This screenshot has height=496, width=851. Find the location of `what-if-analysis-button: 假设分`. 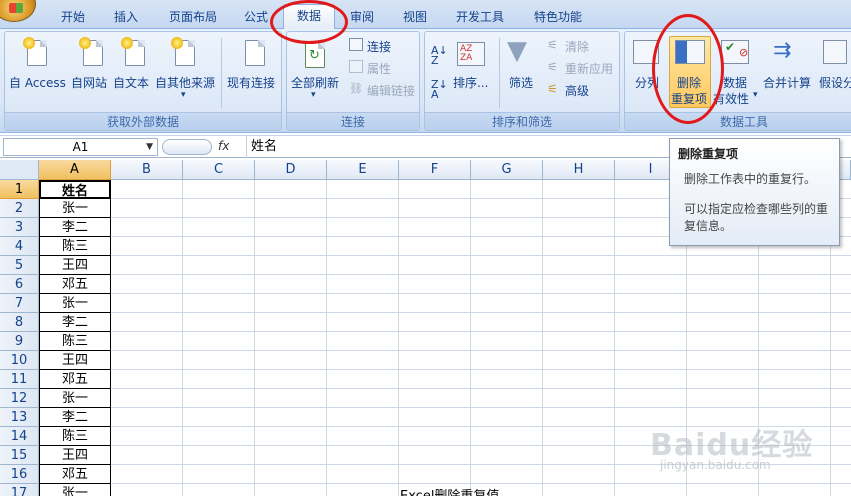

what-if-analysis-button: 假设分 is located at coordinates (835, 82).